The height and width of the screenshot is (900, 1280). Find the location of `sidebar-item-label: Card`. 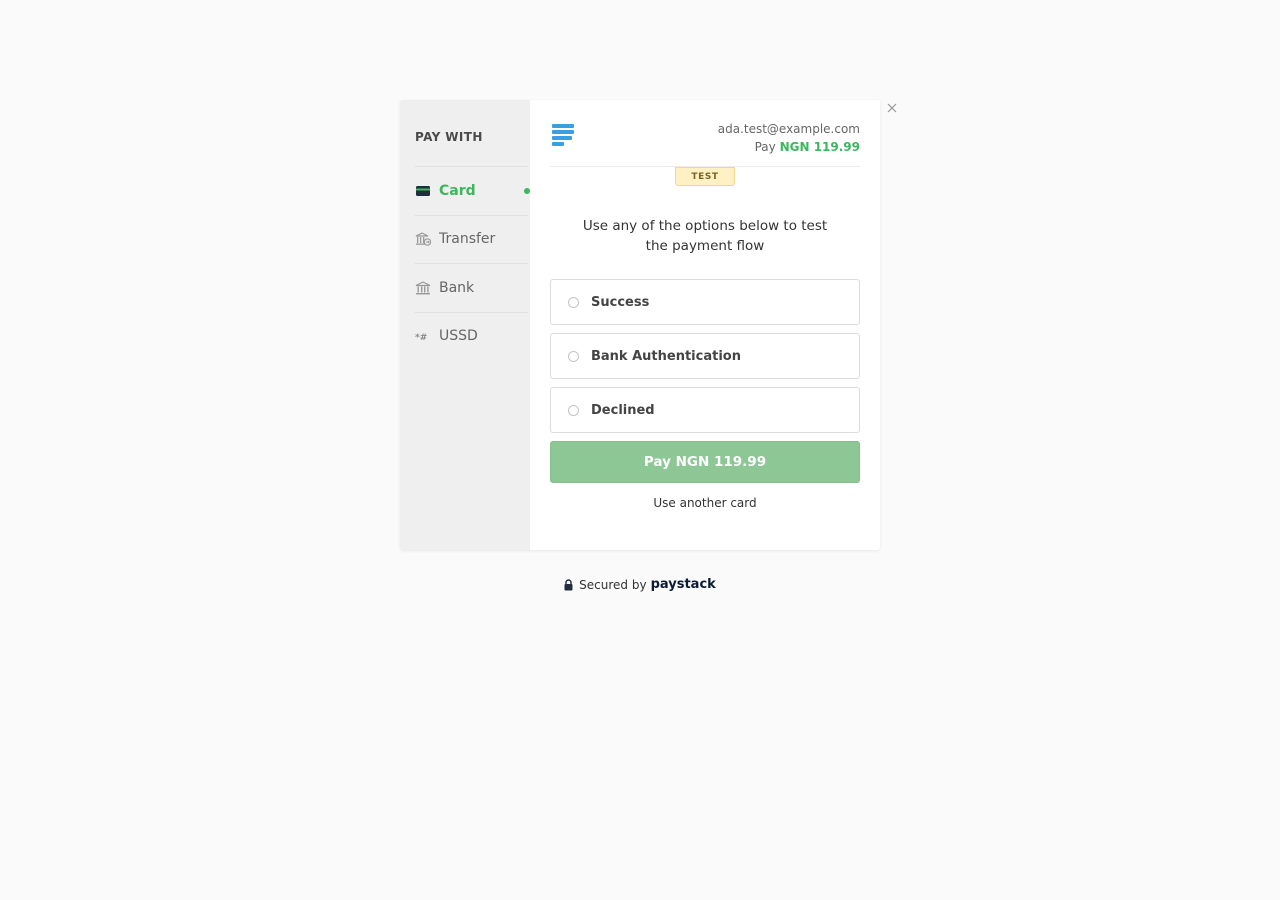

sidebar-item-label: Card is located at coordinates (457, 190).